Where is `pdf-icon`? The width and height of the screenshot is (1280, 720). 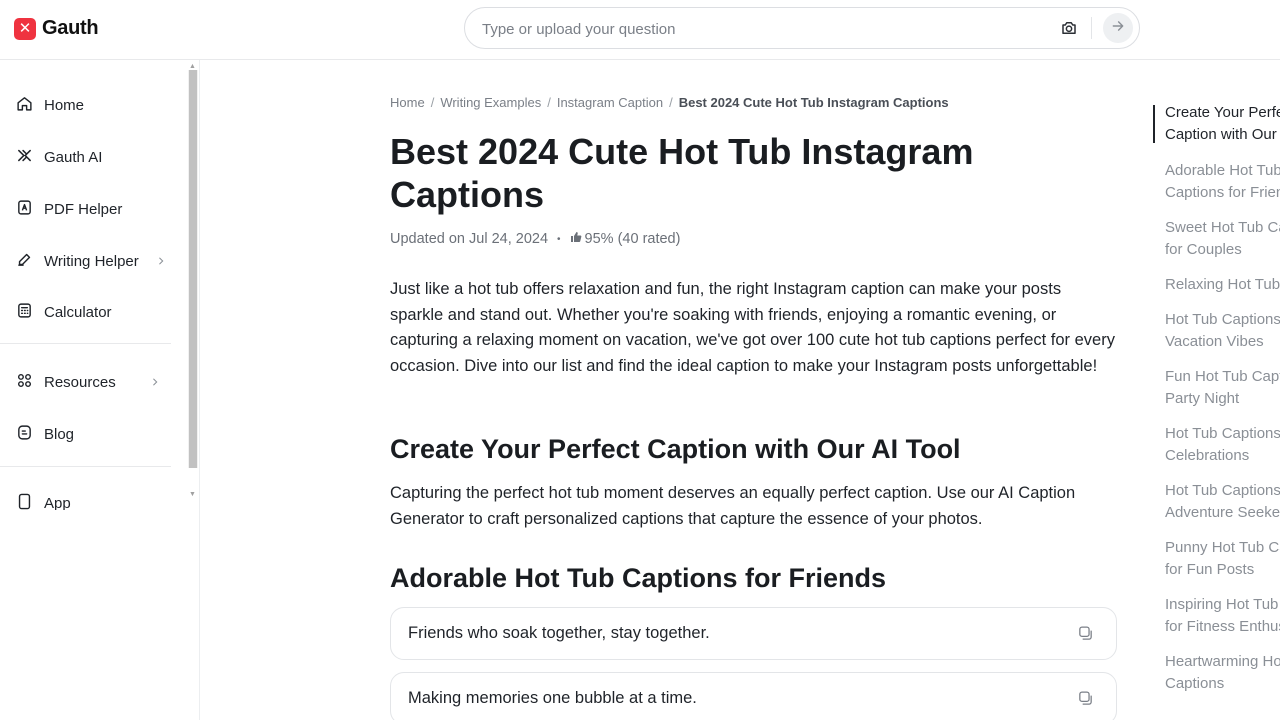 pdf-icon is located at coordinates (24, 209).